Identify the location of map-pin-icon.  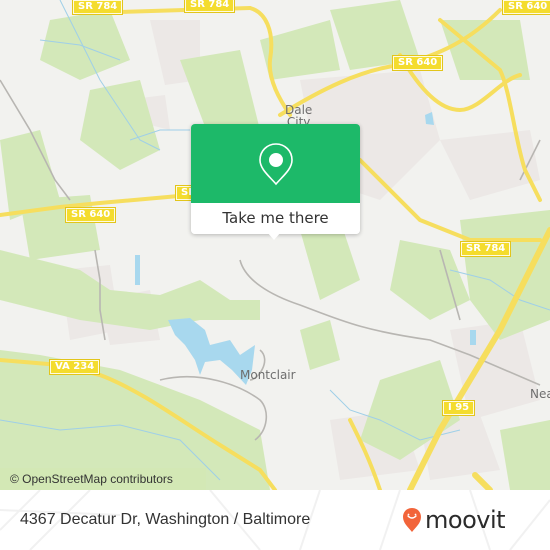
(276, 164).